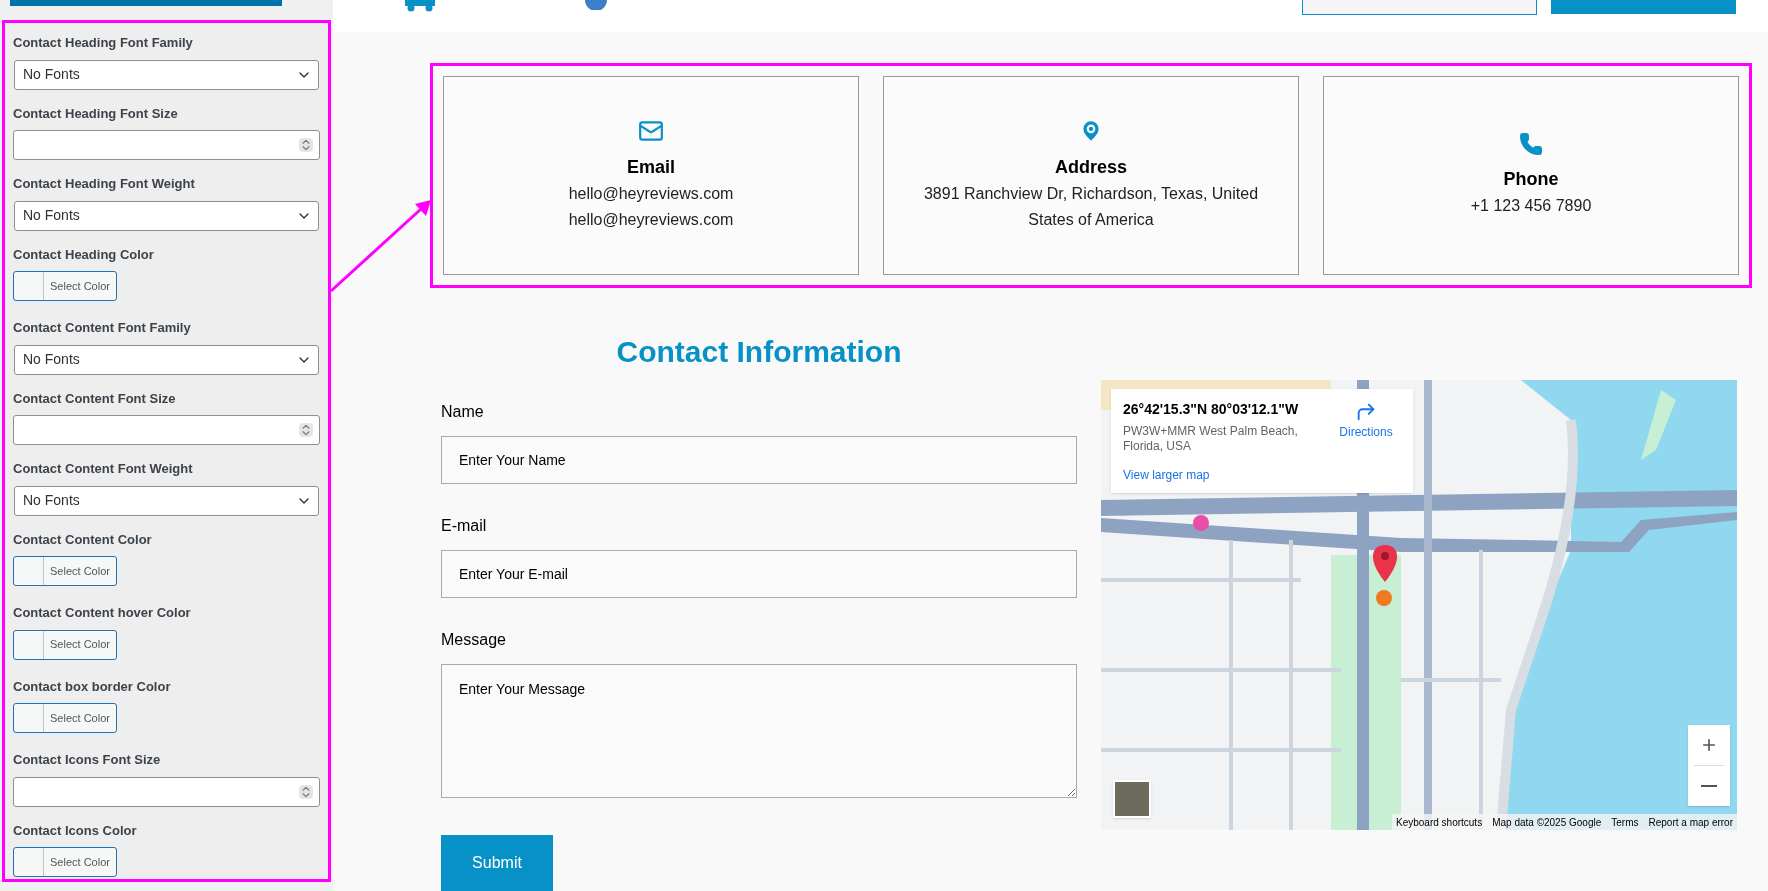 The height and width of the screenshot is (891, 1768). What do you see at coordinates (1531, 179) in the screenshot?
I see `card-title: Phone` at bounding box center [1531, 179].